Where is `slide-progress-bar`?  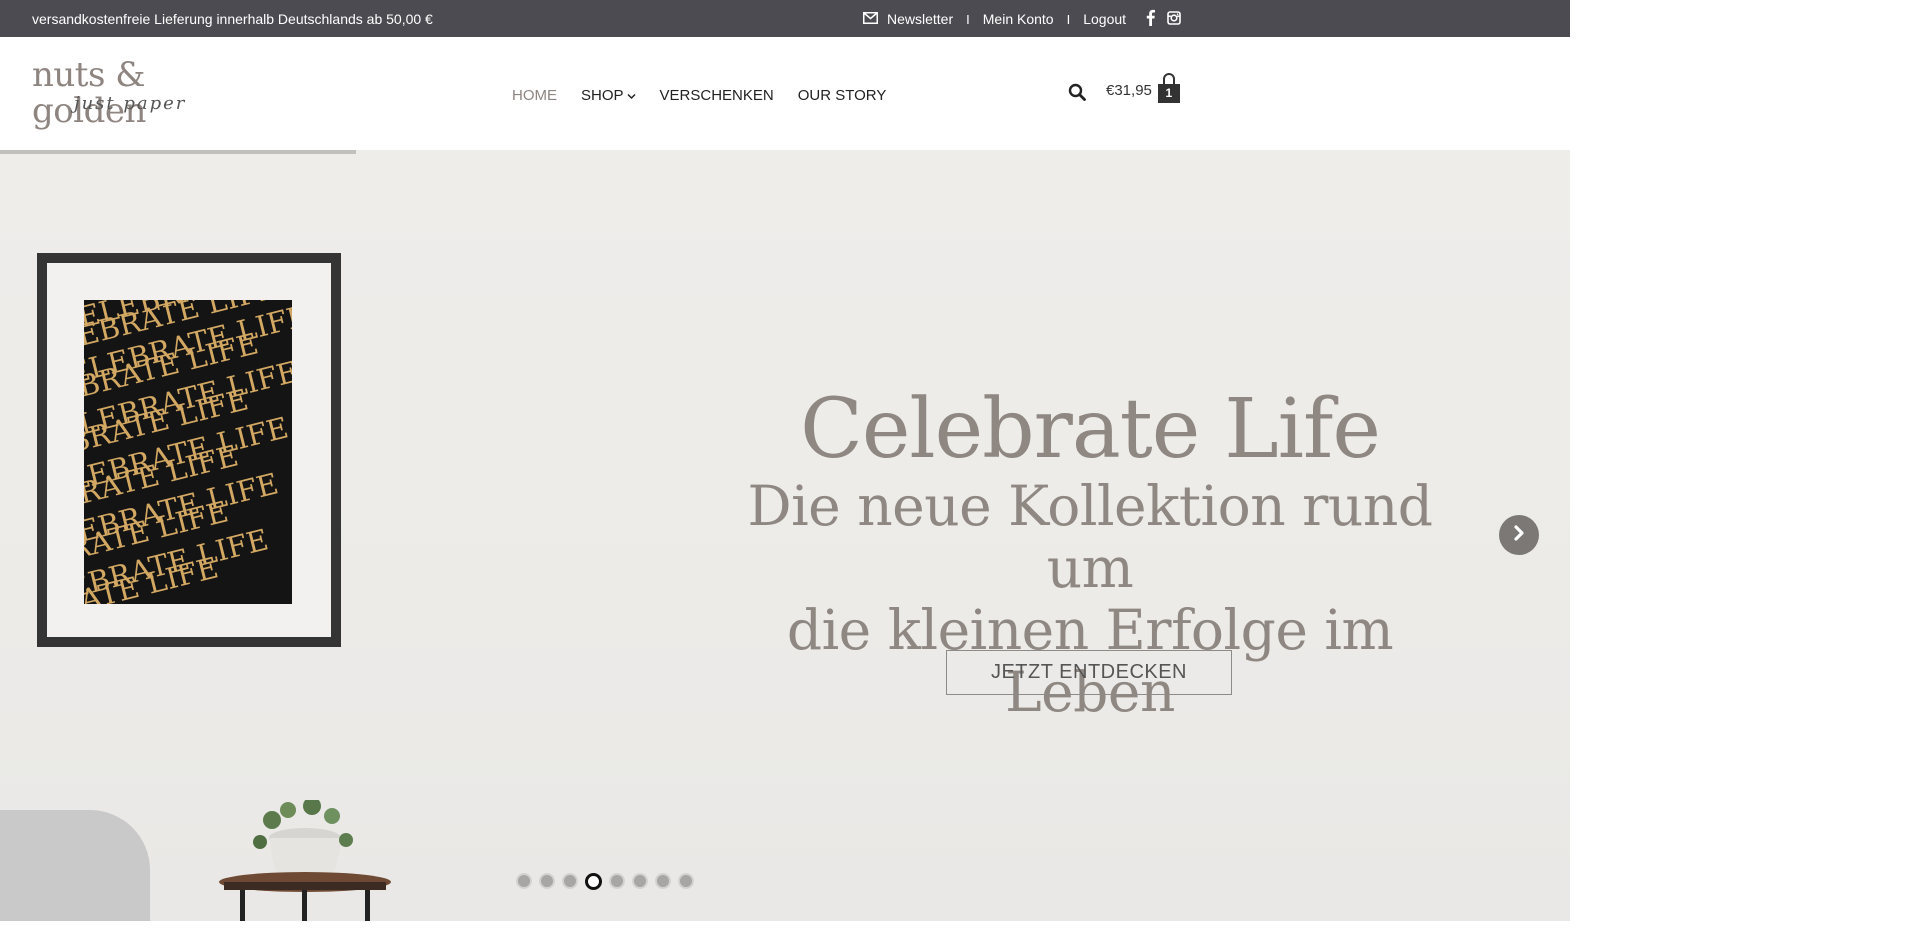 slide-progress-bar is located at coordinates (178, 152).